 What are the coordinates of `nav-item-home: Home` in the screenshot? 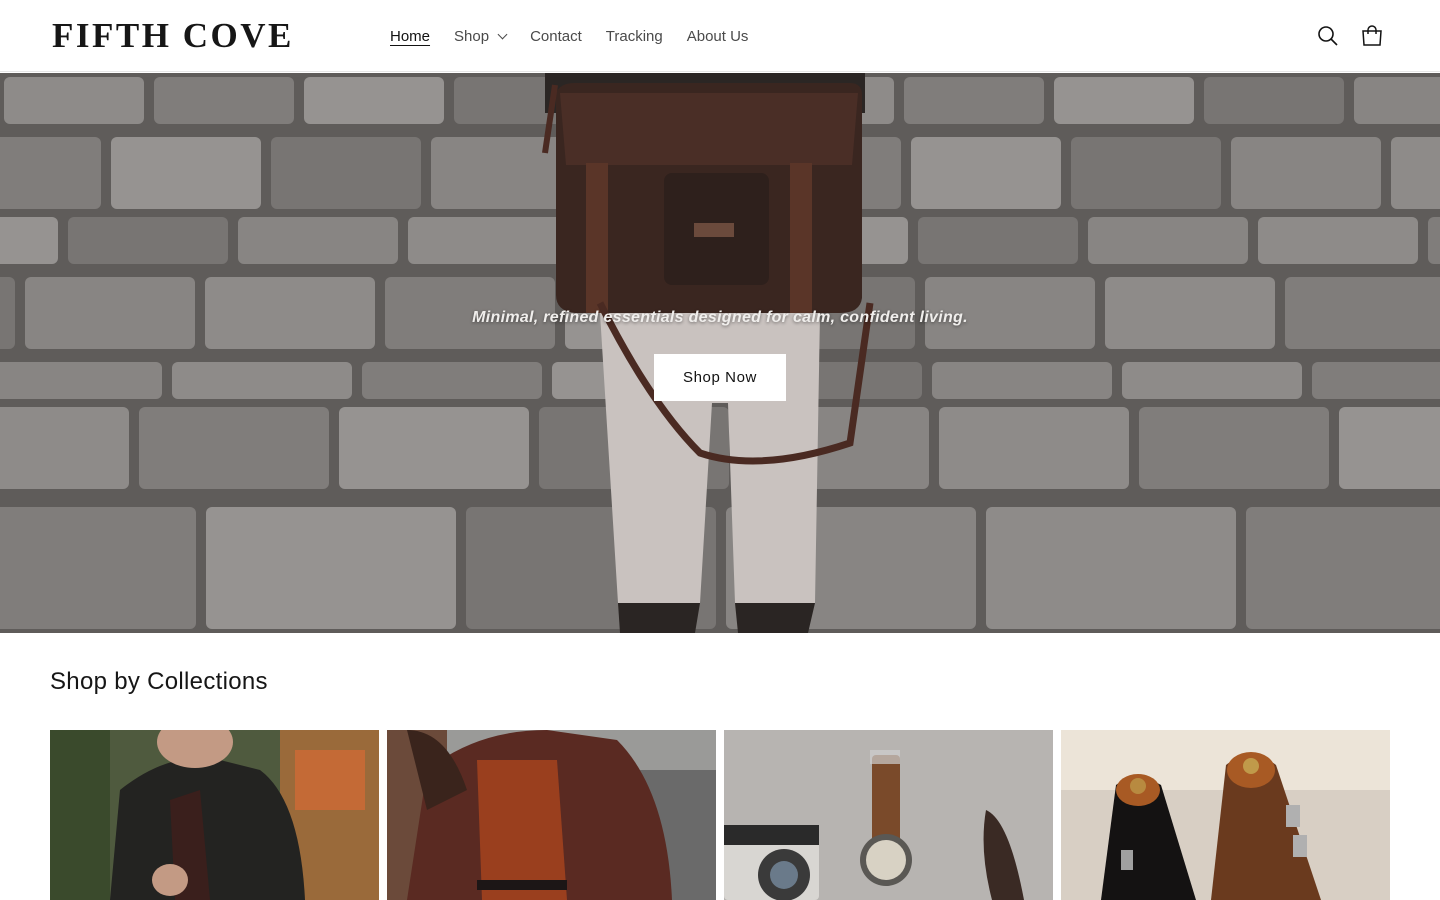 It's located at (410, 36).